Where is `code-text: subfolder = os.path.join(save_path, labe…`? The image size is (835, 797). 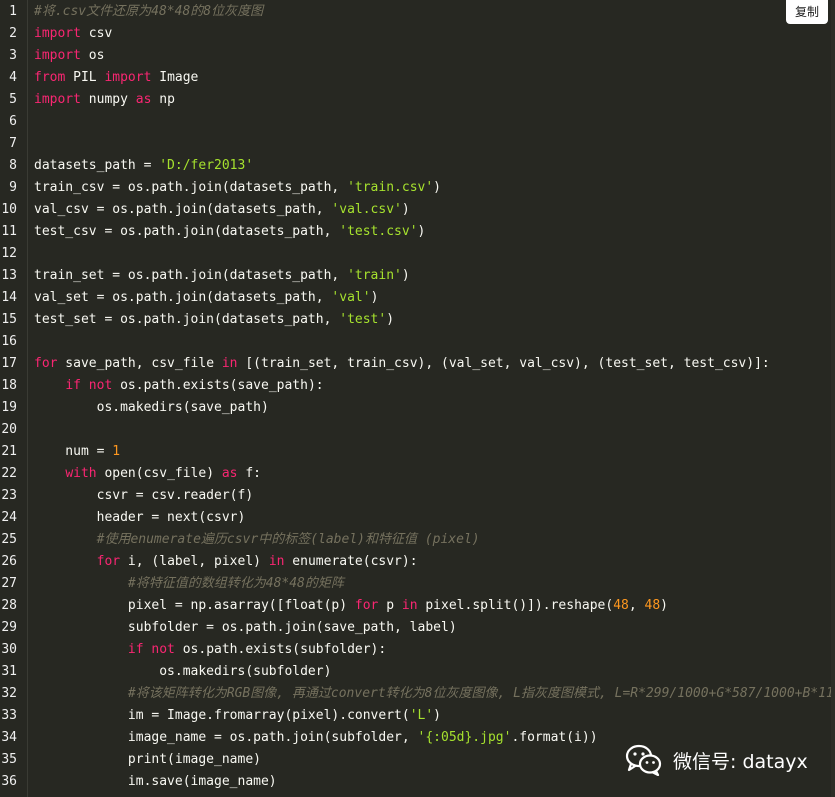
code-text: subfolder = os.path.join(save_path, labe… is located at coordinates (245, 628).